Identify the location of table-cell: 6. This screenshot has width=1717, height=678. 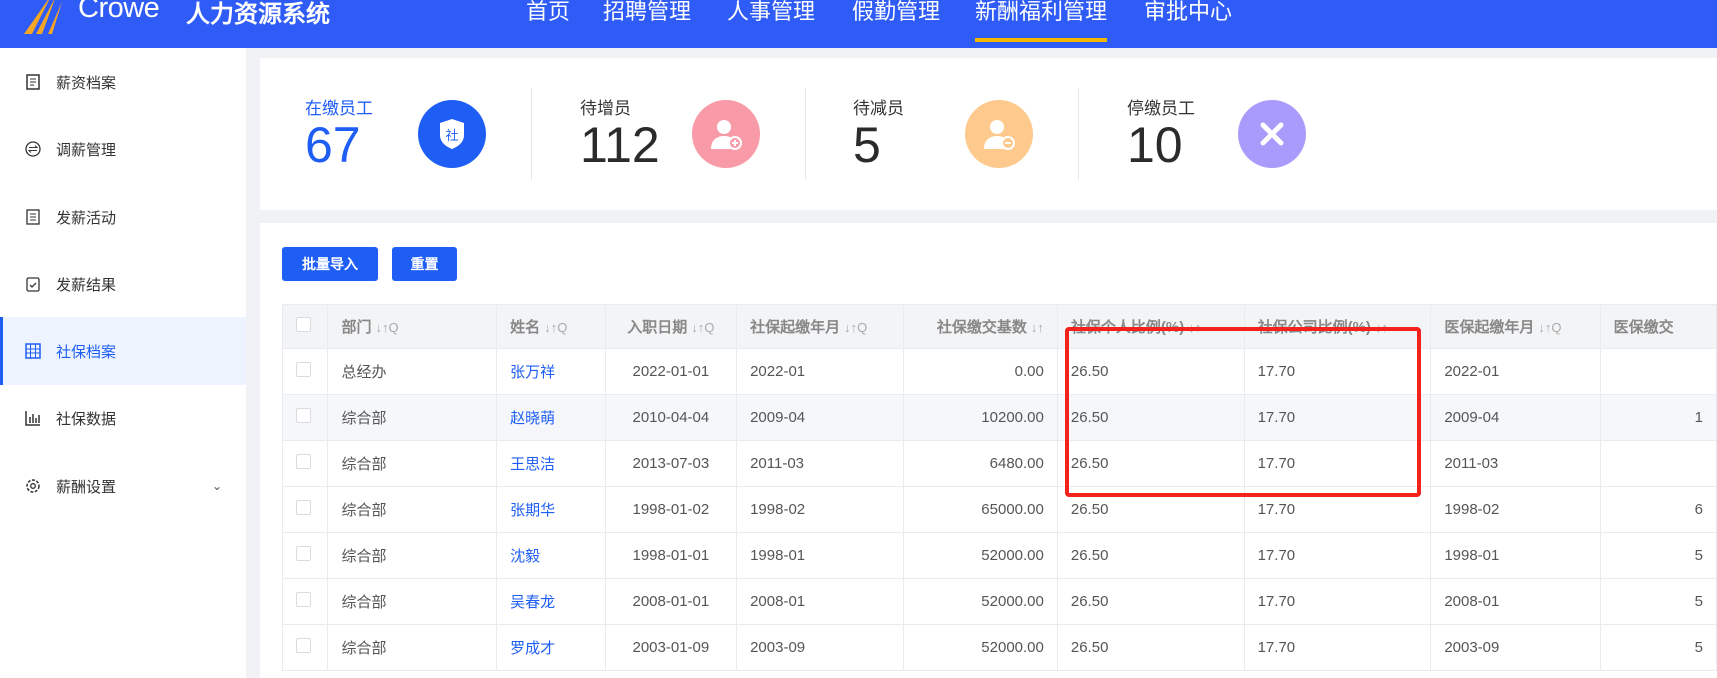
(1658, 509).